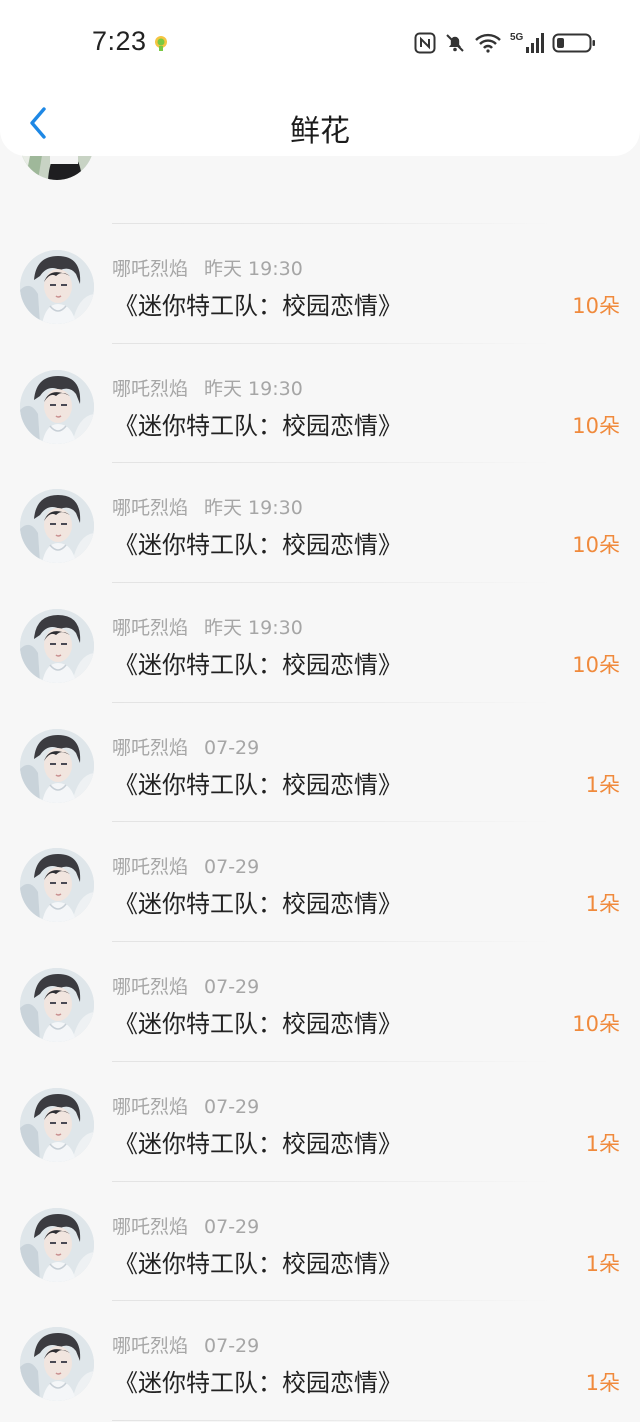 This screenshot has width=640, height=1422. What do you see at coordinates (425, 43) in the screenshot?
I see `nfc-icon` at bounding box center [425, 43].